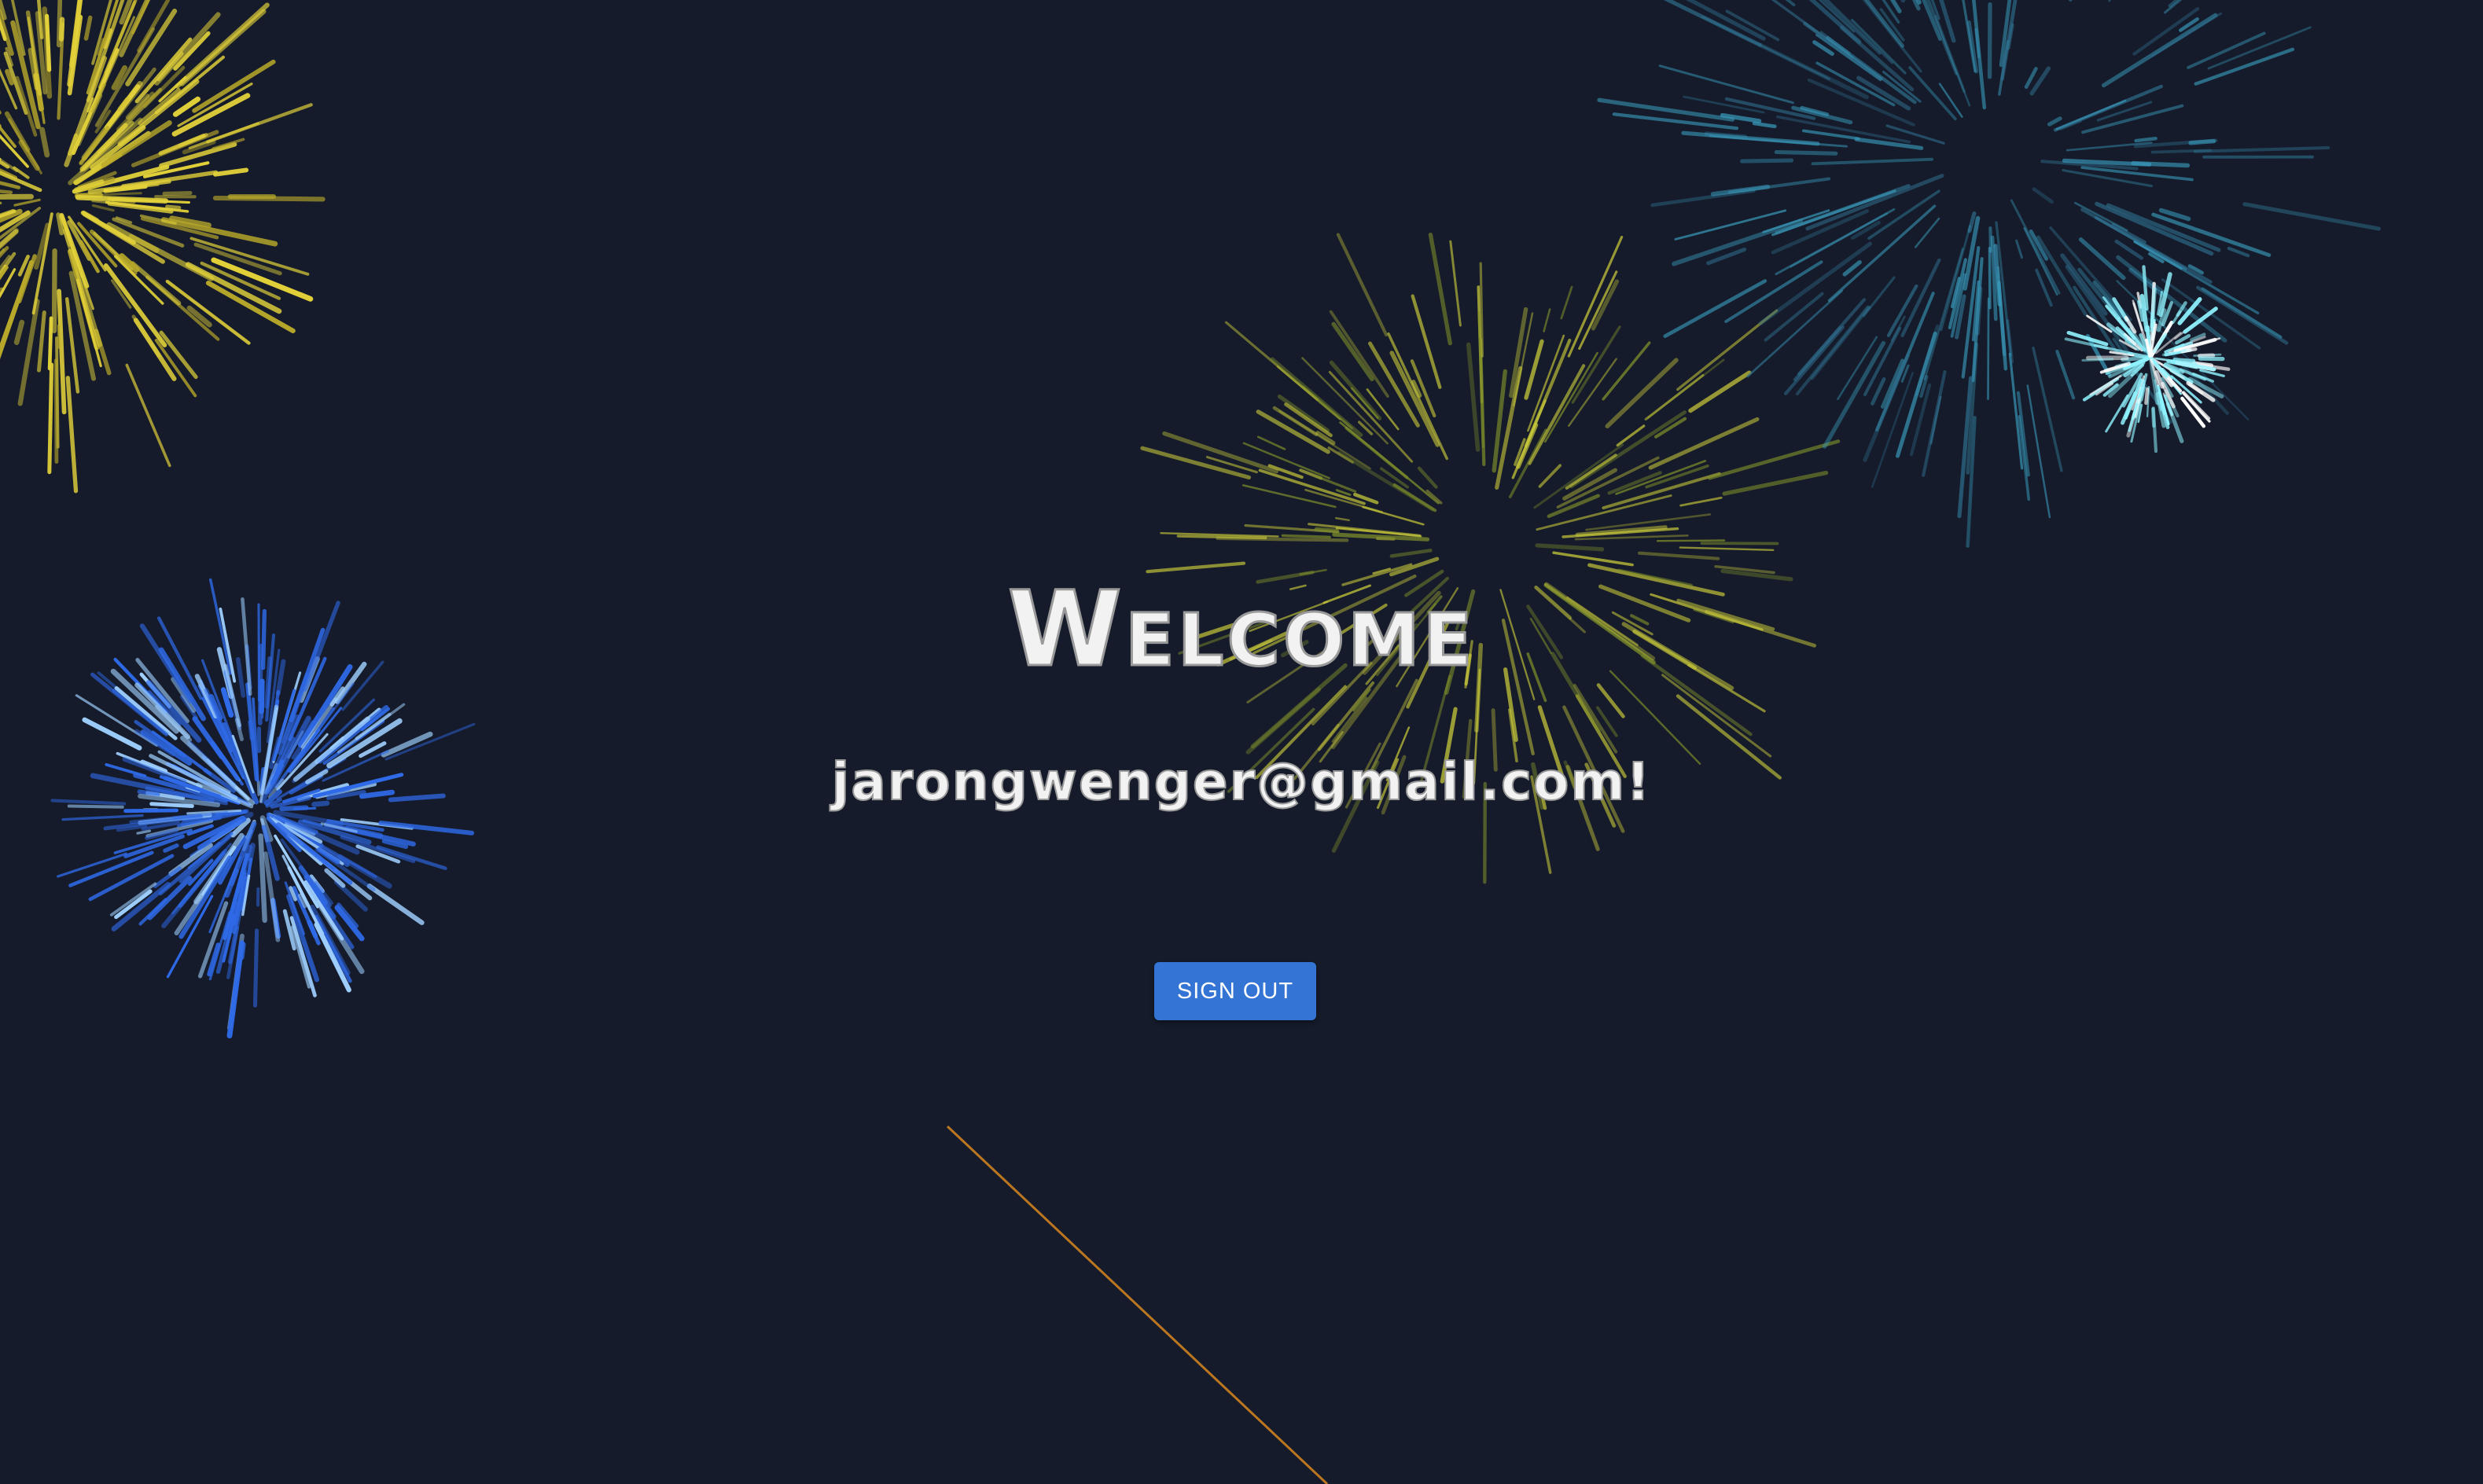 The width and height of the screenshot is (2483, 1484). What do you see at coordinates (1235, 991) in the screenshot?
I see `sign-out-button: SIGN OUT` at bounding box center [1235, 991].